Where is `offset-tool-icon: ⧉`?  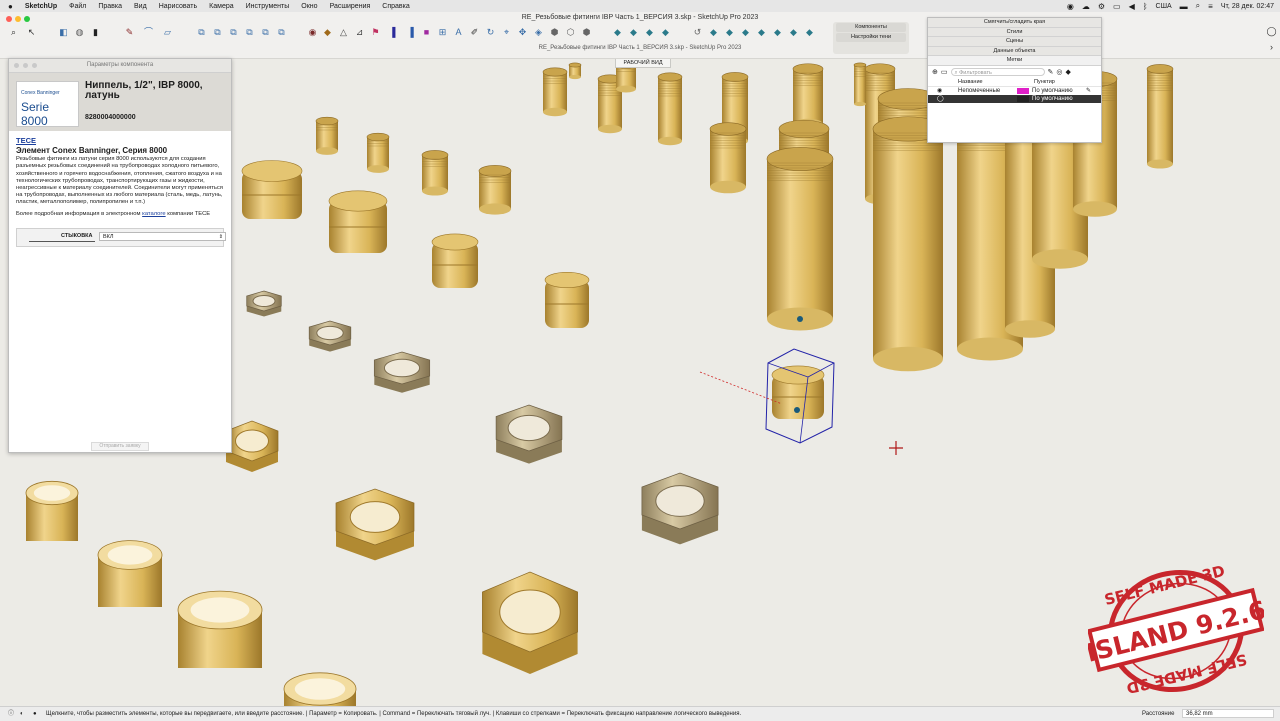
offset-tool-icon: ⧉ is located at coordinates (281, 32).